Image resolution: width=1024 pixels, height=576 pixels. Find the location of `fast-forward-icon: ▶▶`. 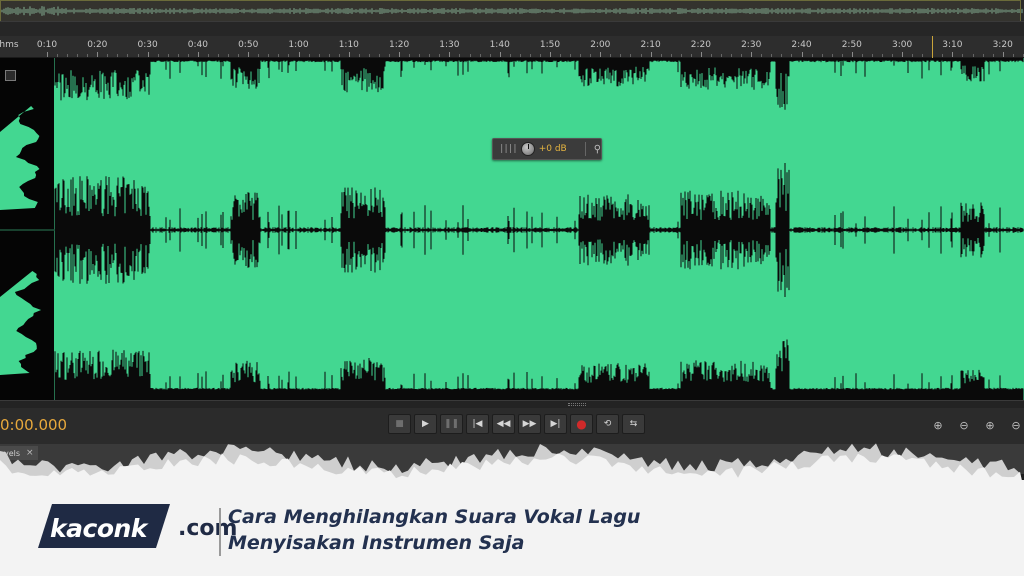

fast-forward-icon: ▶▶ is located at coordinates (529, 424).